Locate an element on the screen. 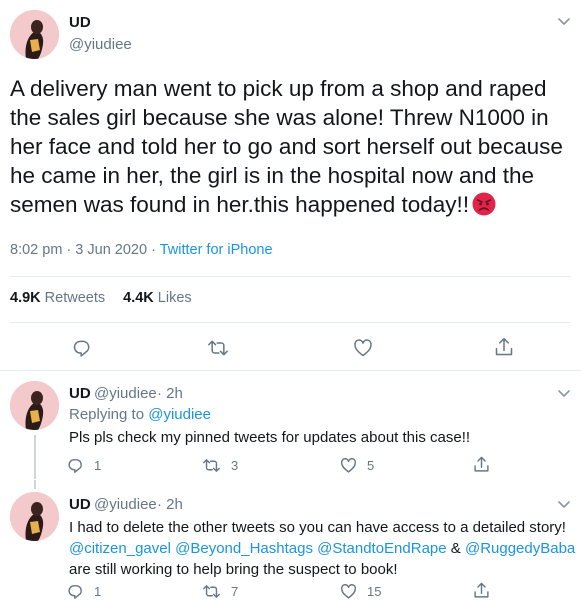  tweet-time: 8:02 pm is located at coordinates (36, 250).